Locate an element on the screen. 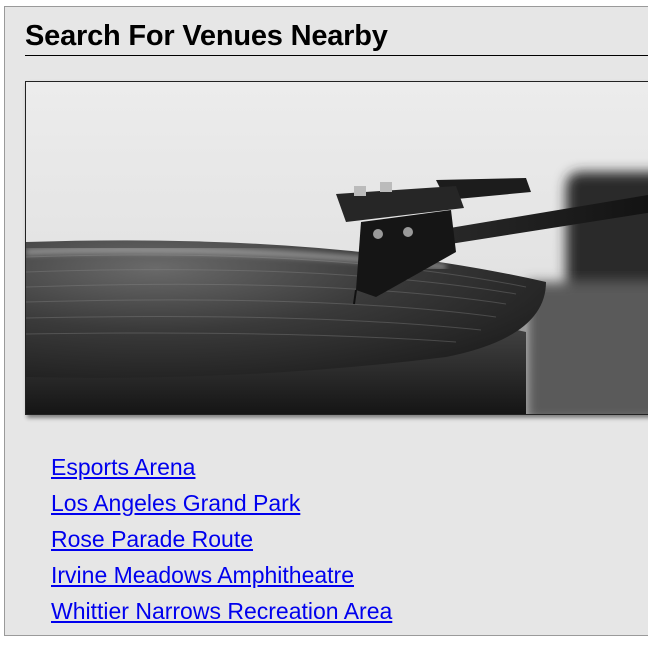 The image size is (648, 649). list-item: Whittier Narrows Recreation Area is located at coordinates (221, 611).